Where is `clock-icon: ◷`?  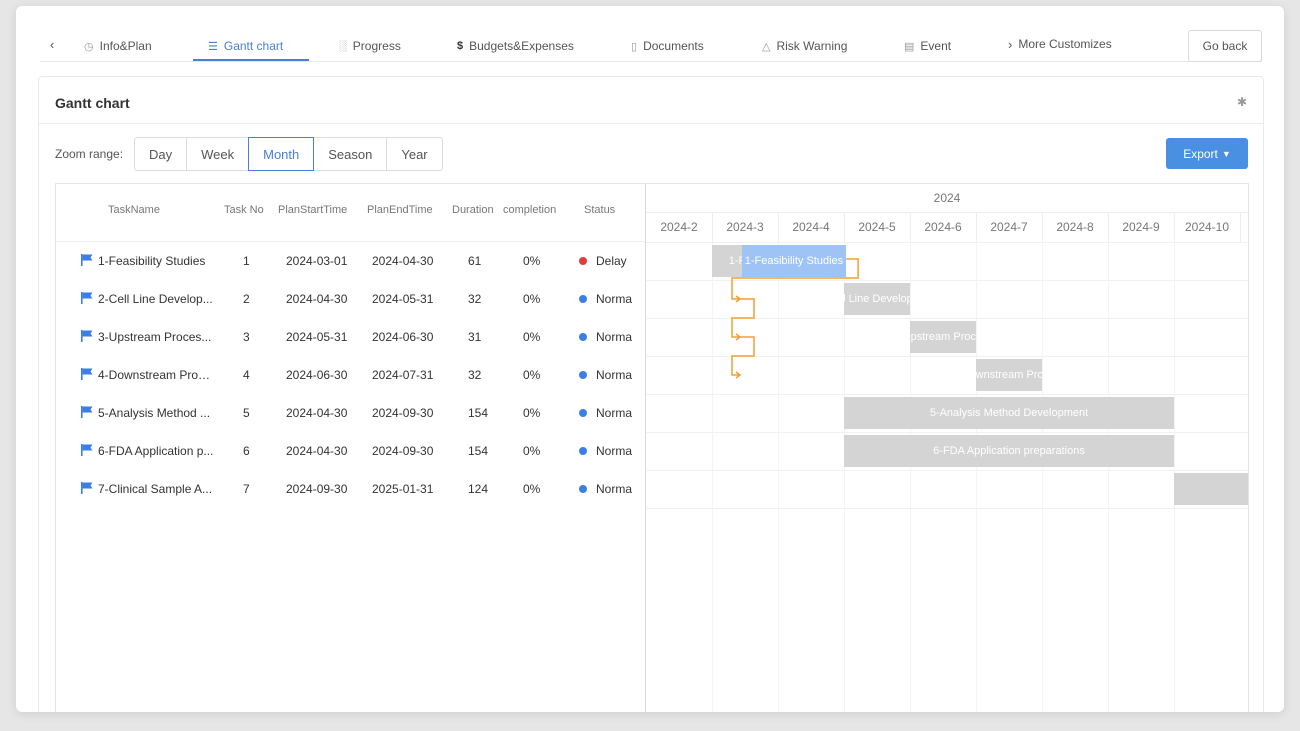 clock-icon: ◷ is located at coordinates (89, 46).